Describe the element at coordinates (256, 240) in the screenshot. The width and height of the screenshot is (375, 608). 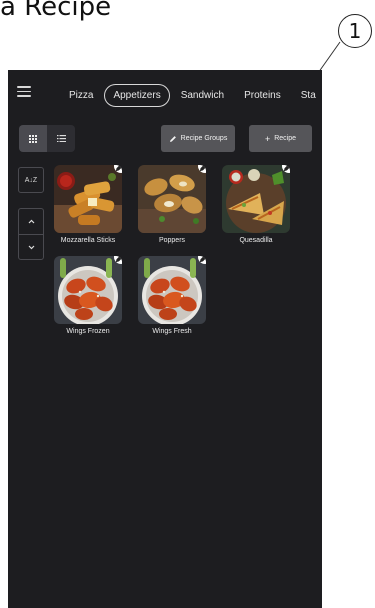
I see `recipe-name: Quesadilla` at that location.